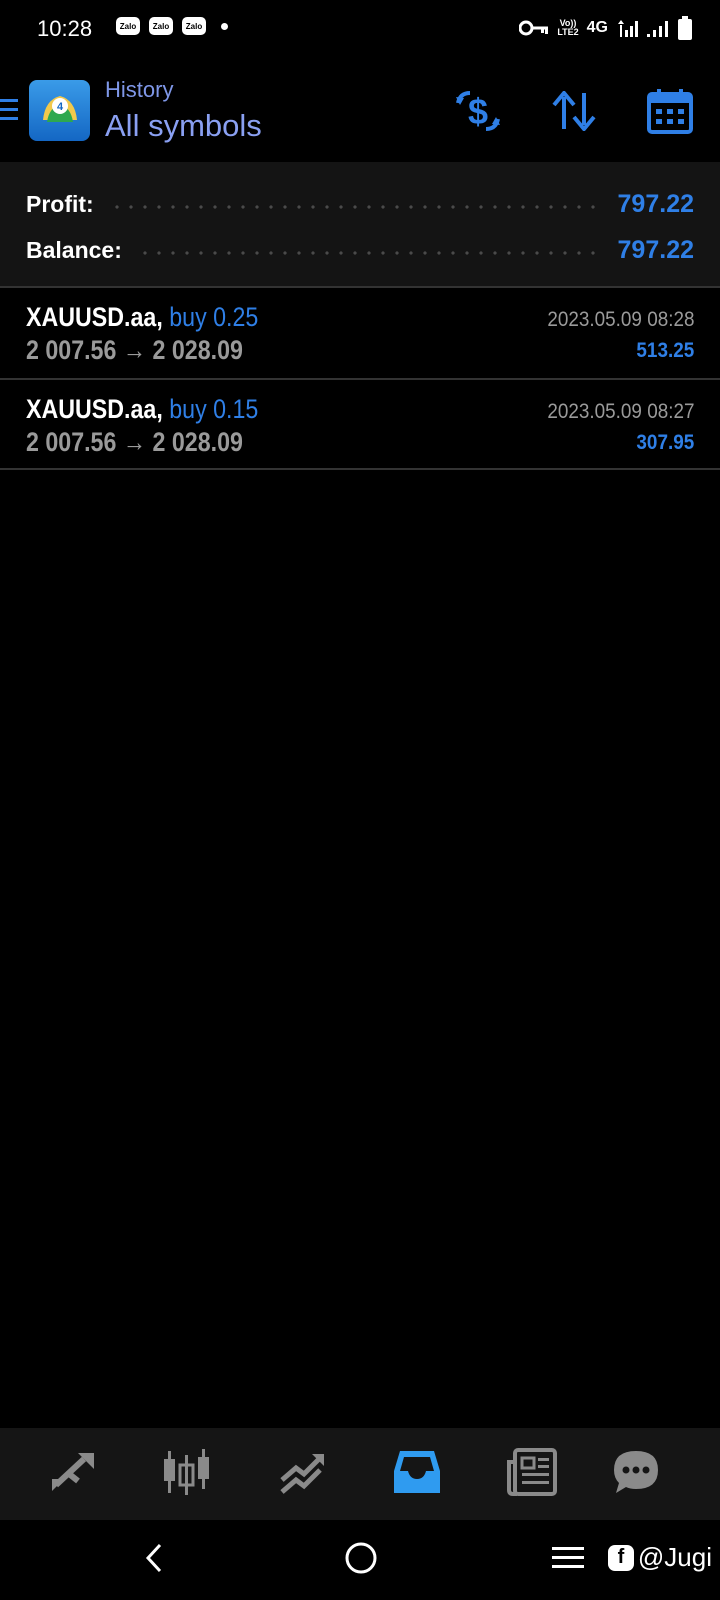 Image resolution: width=720 pixels, height=1600 pixels. I want to click on profit-value: 797.22, so click(655, 203).